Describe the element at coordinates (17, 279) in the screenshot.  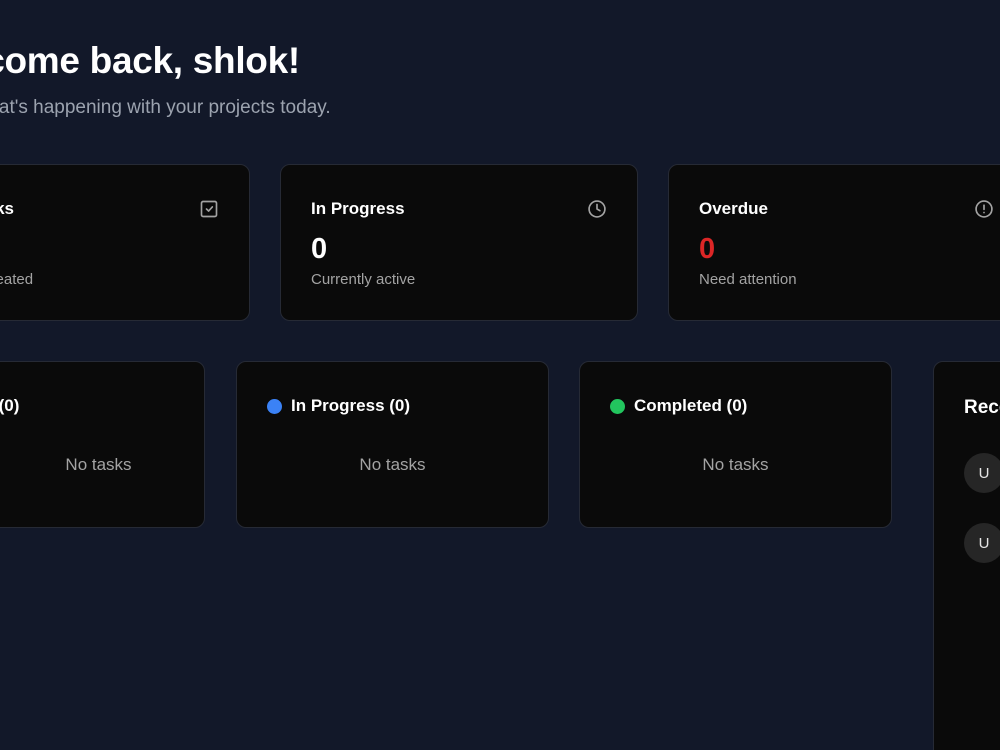
I see `stat-description: All tasks created` at that location.